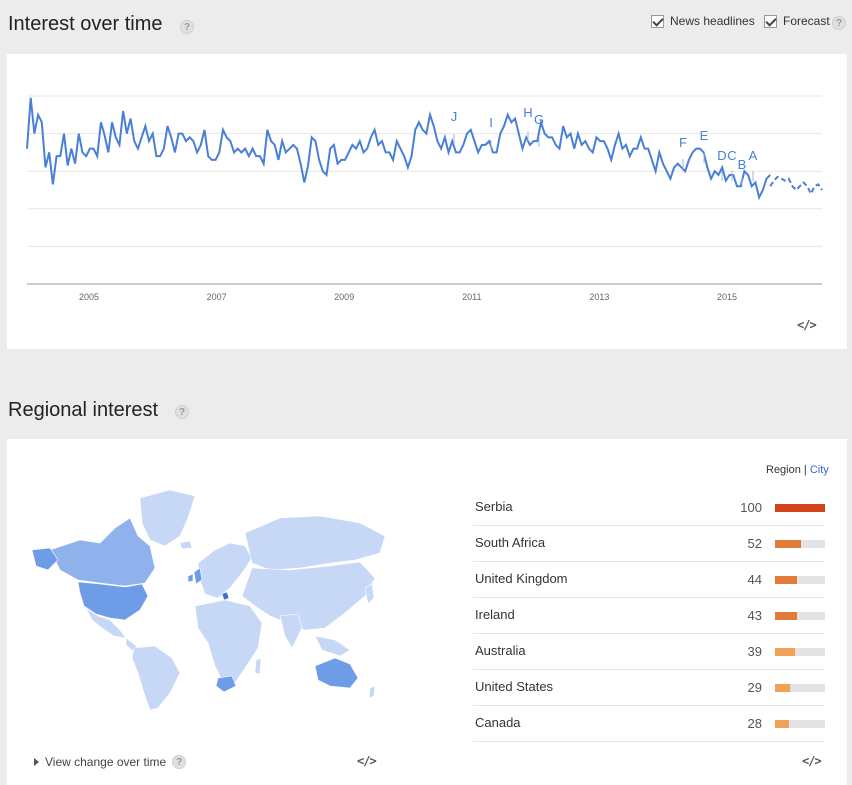 This screenshot has width=852, height=785. I want to click on map-se-asia, so click(332, 646).